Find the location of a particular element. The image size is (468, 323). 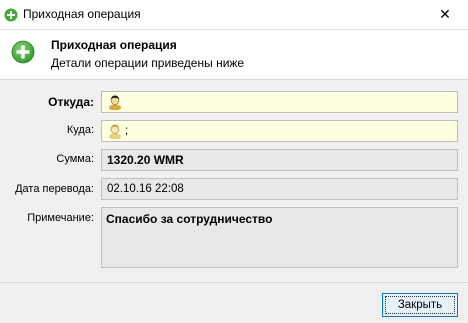

amount-label: Сумма: is located at coordinates (75, 159).